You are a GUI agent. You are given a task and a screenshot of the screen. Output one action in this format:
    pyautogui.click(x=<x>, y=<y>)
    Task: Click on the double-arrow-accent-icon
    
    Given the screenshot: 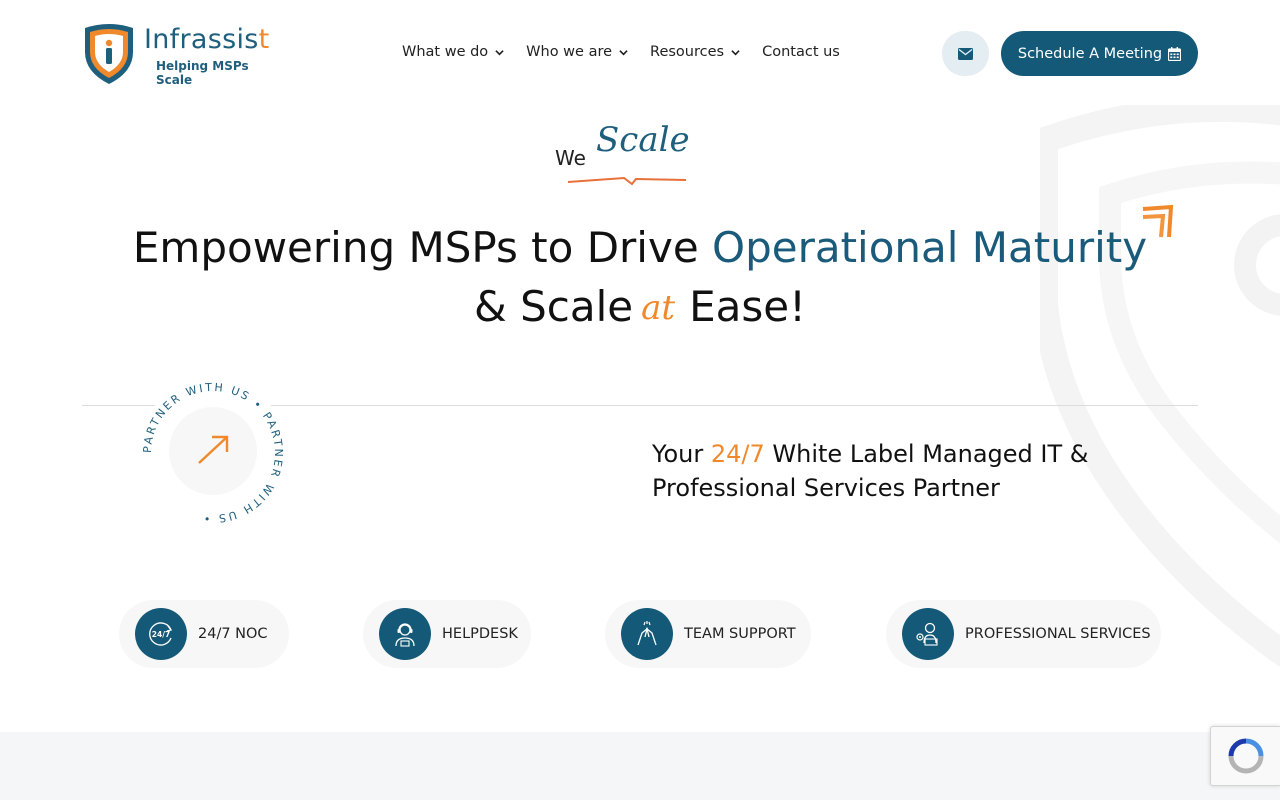 What is the action you would take?
    pyautogui.click(x=1158, y=221)
    